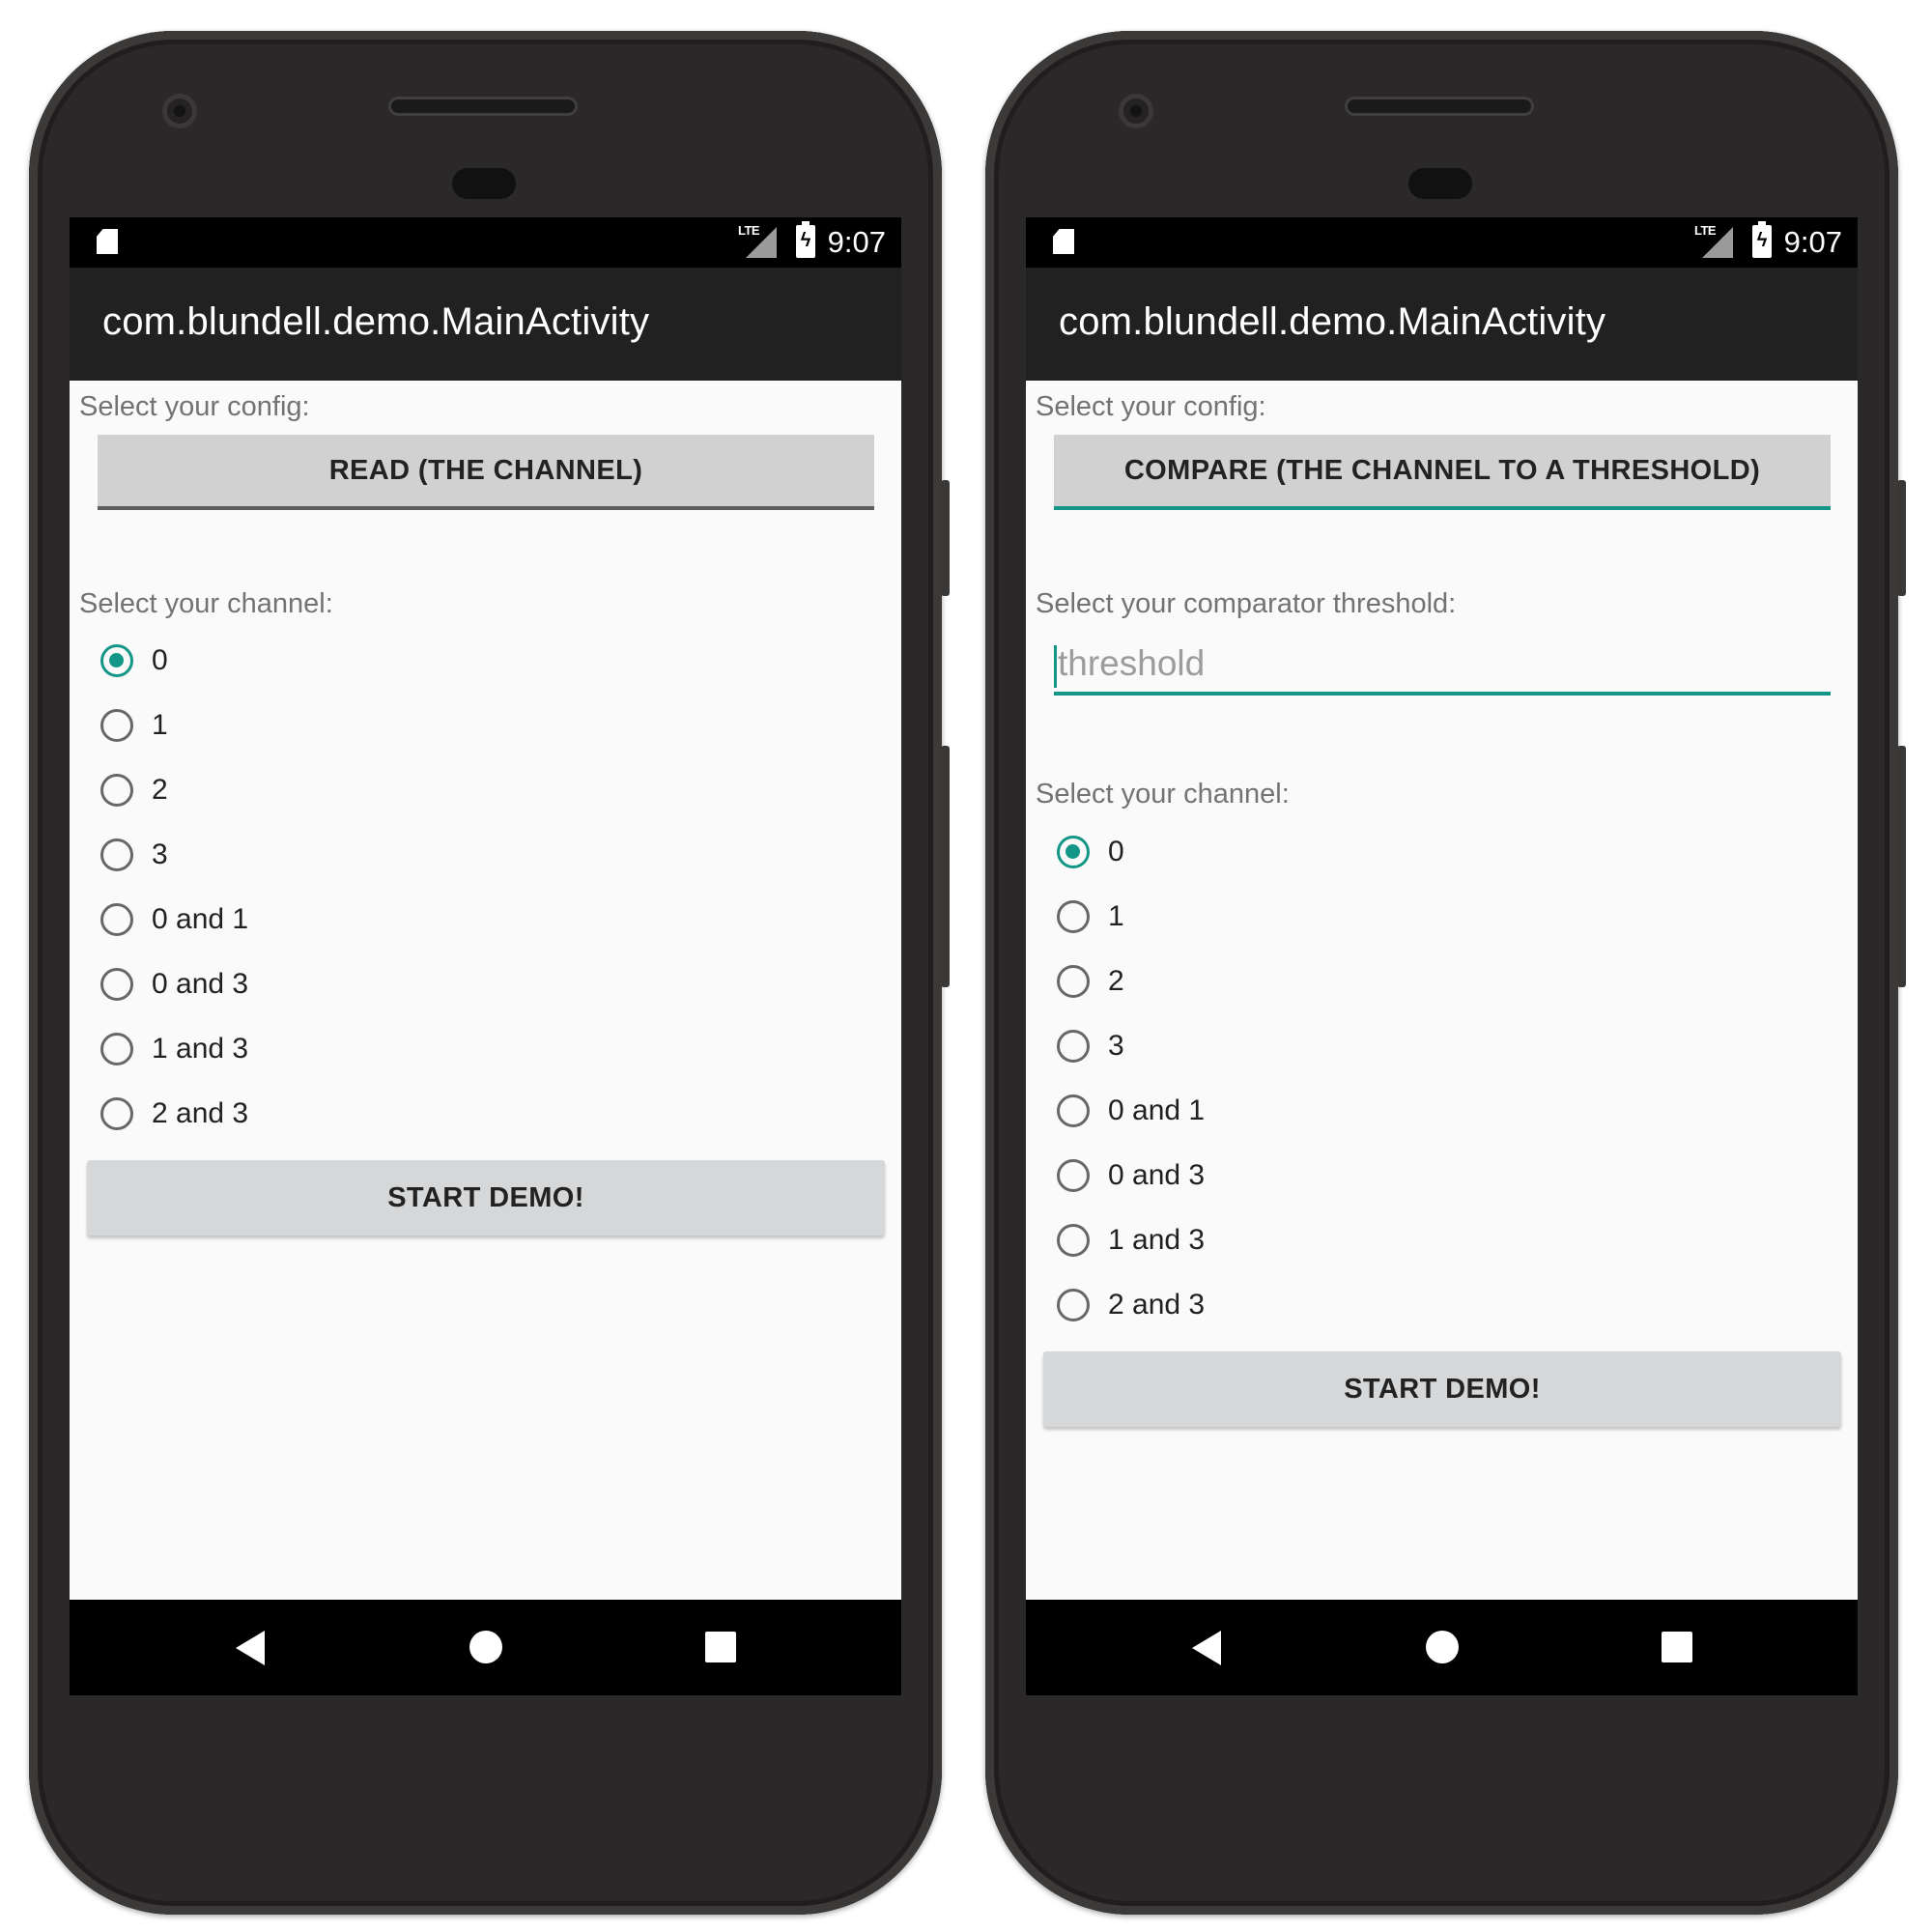  I want to click on threshold-label: Select your comparator threshold:, so click(1246, 603).